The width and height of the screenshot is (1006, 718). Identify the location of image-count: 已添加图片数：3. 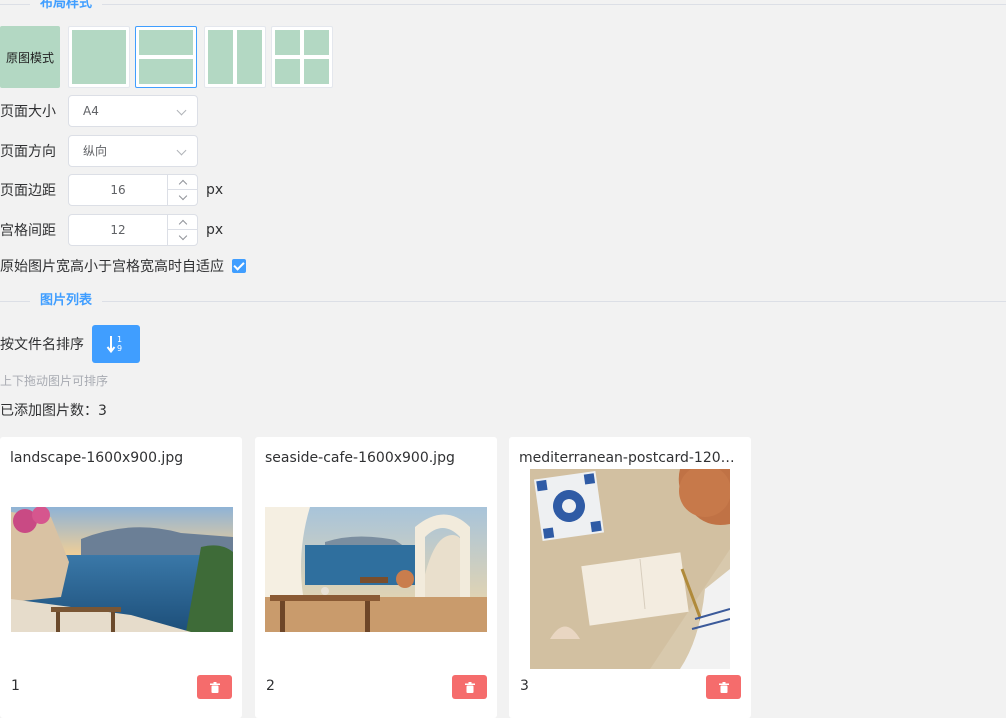
(53, 411).